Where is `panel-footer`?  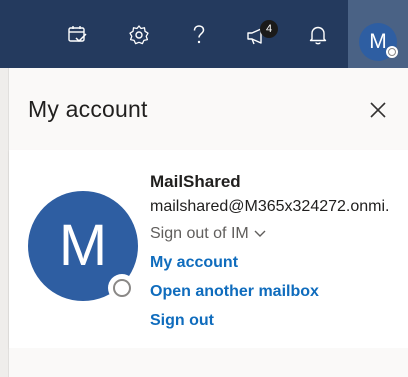
panel-footer is located at coordinates (208, 362).